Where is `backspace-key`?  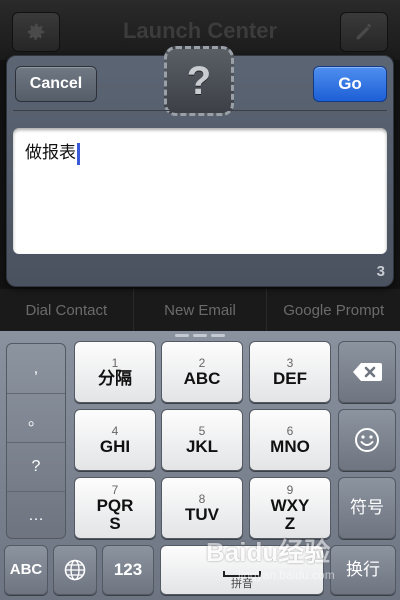 backspace-key is located at coordinates (367, 372).